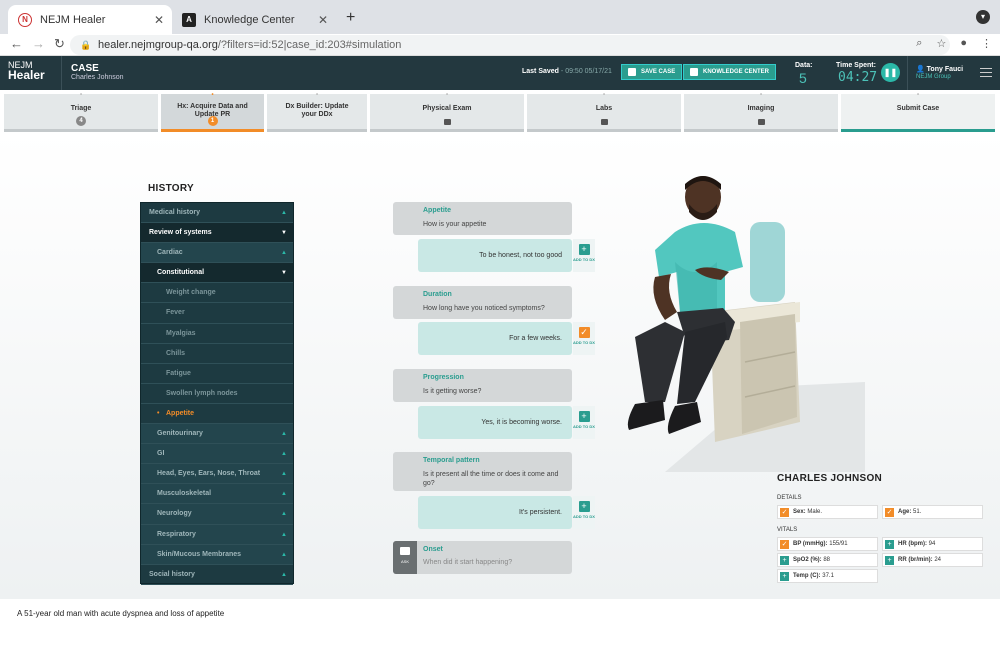 Image resolution: width=1000 pixels, height=650 pixels. Describe the element at coordinates (918, 112) in the screenshot. I see `step-submit-case: • Submit Case` at that location.